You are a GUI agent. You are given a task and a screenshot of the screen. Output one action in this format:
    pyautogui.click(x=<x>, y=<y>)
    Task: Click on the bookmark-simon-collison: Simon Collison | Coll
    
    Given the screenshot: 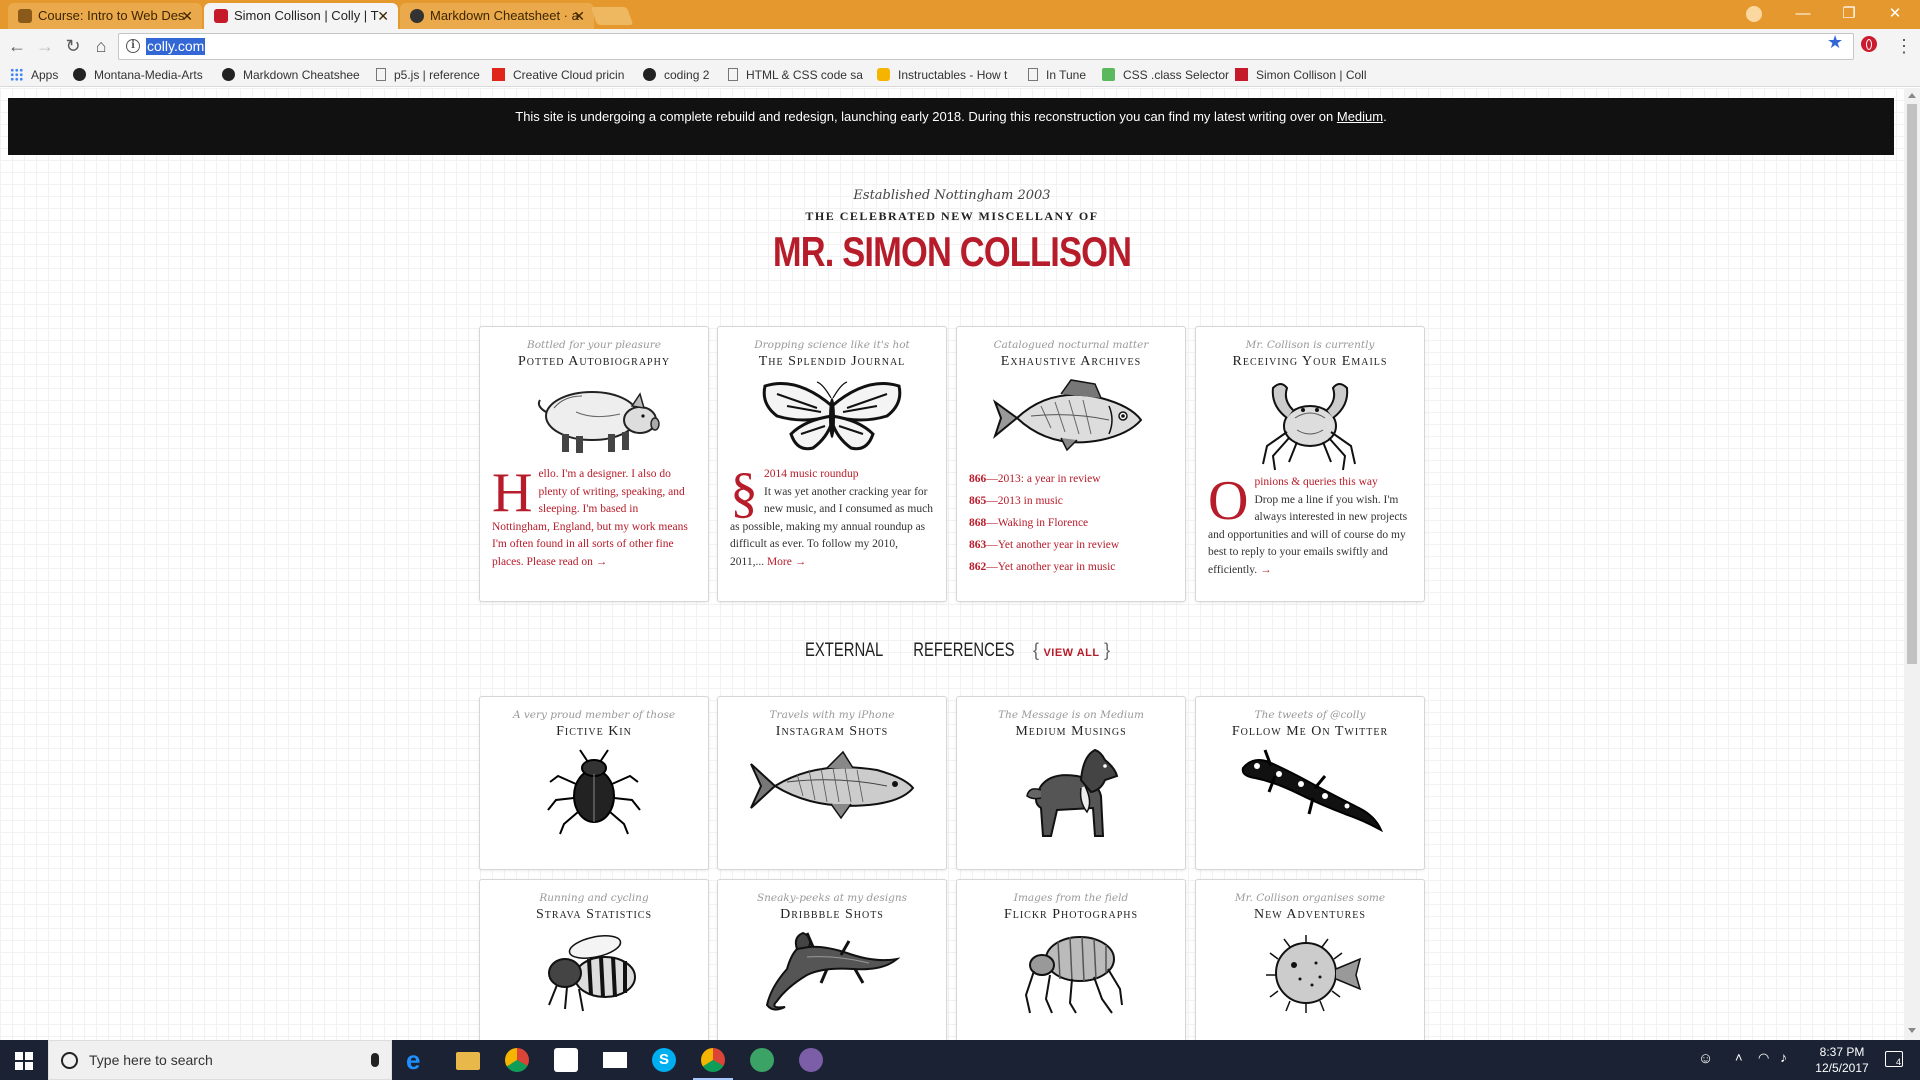 What is the action you would take?
    pyautogui.click(x=1305, y=76)
    